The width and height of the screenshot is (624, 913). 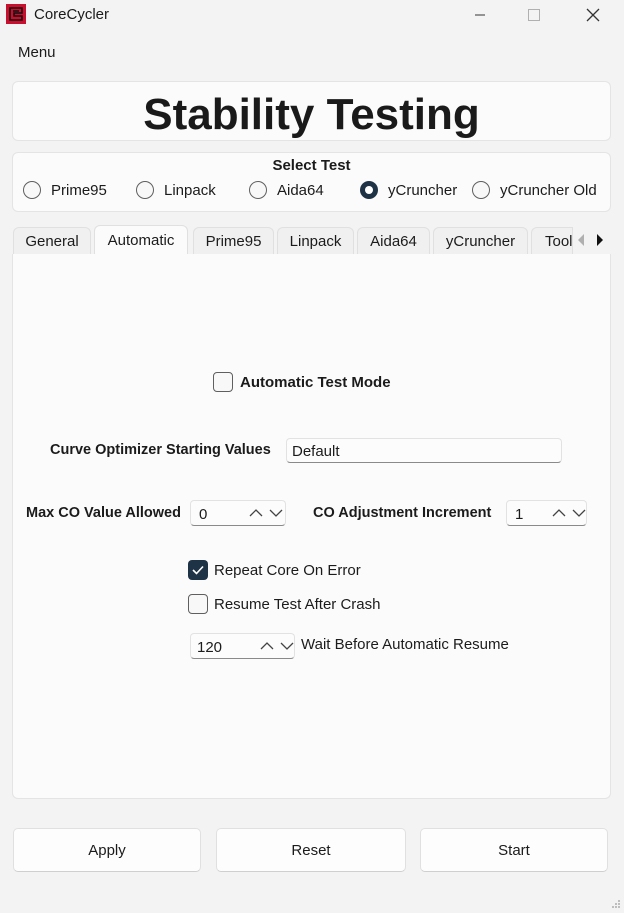 I want to click on tab-scroll-right-button, so click(x=600, y=240).